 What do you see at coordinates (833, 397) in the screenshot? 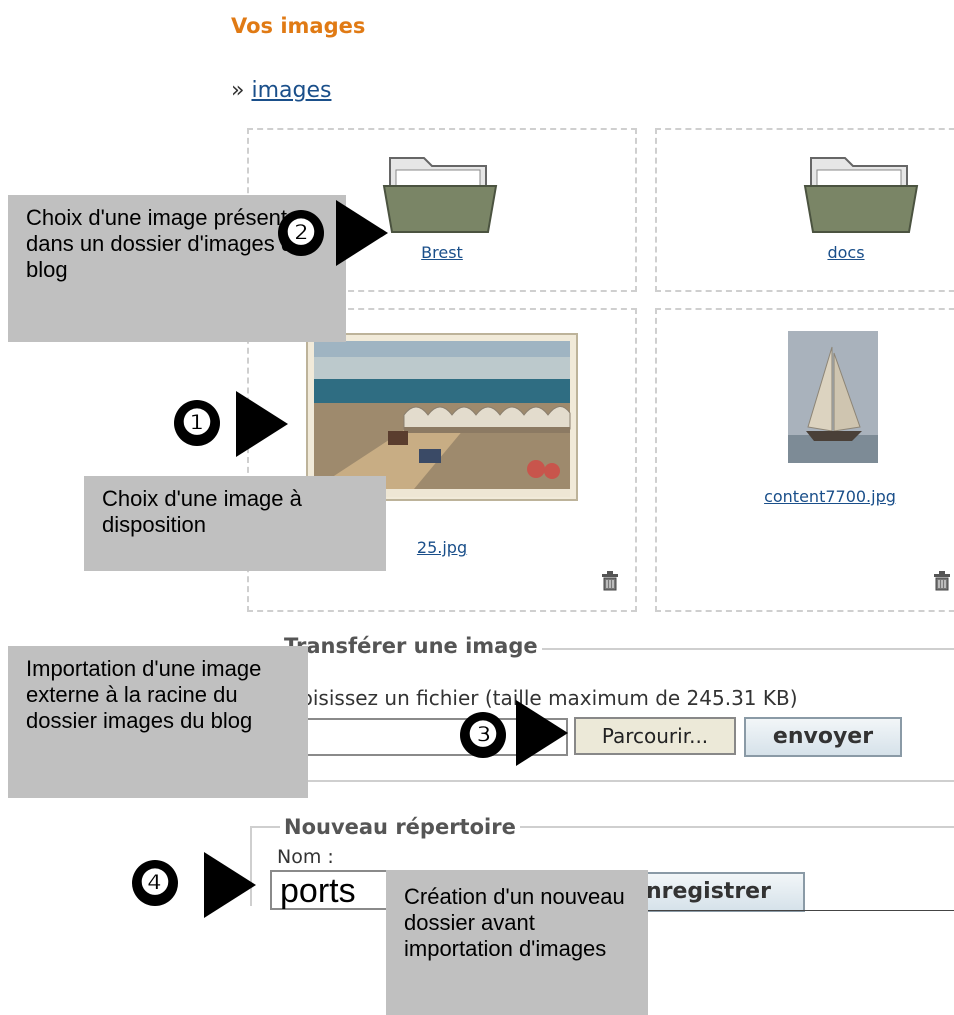
I see `image-thumbnail-content7700` at bounding box center [833, 397].